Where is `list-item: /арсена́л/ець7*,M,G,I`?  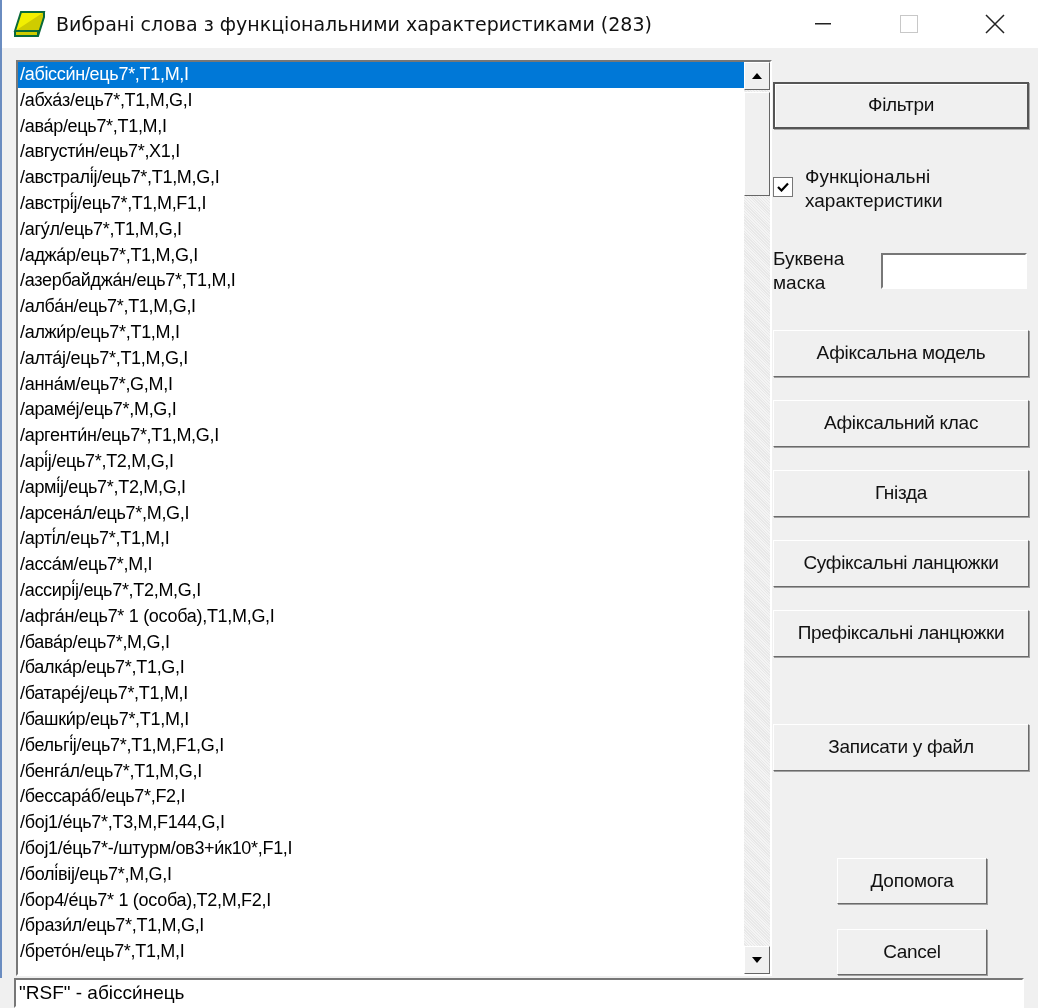 list-item: /арсена́л/ець7*,M,G,I is located at coordinates (381, 513).